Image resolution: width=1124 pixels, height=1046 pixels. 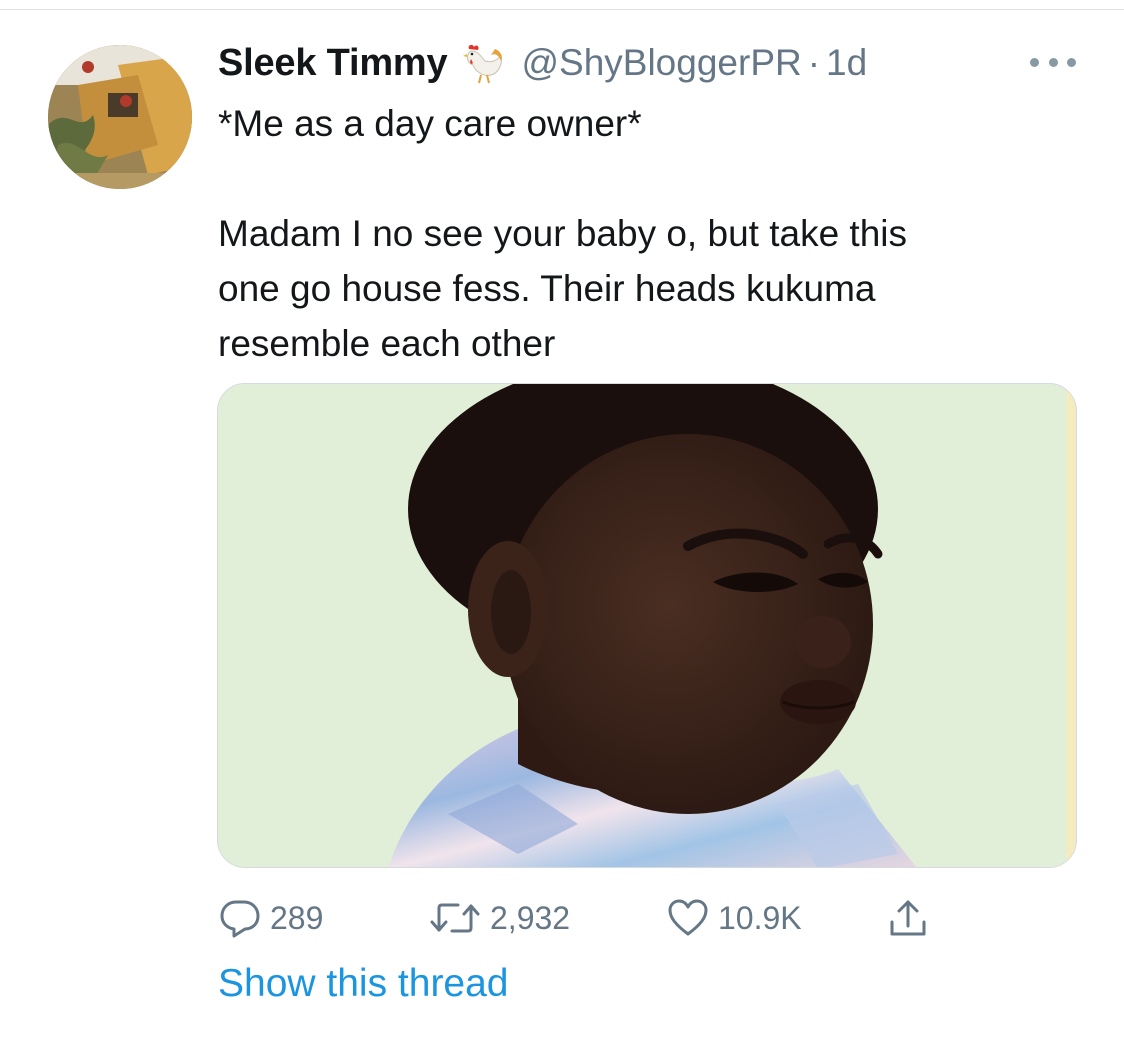 I want to click on handle: @ShyBloggerPR, so click(x=661, y=63).